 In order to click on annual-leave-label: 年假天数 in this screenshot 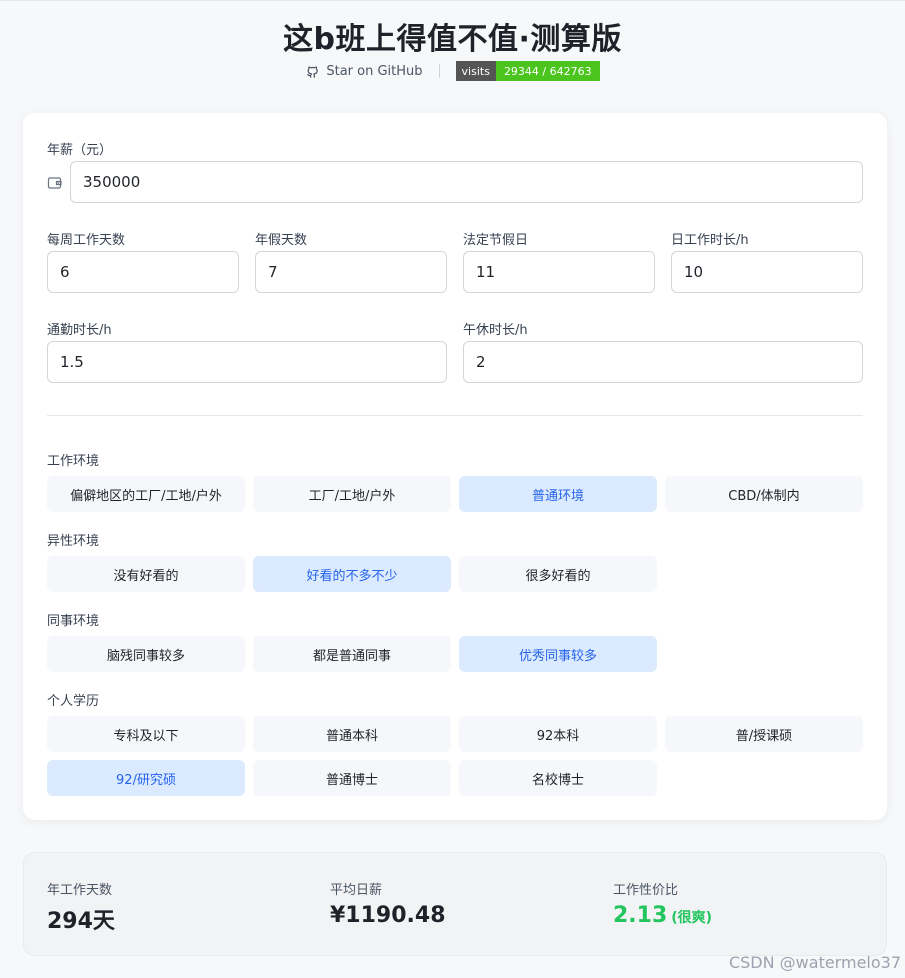, I will do `click(281, 240)`.